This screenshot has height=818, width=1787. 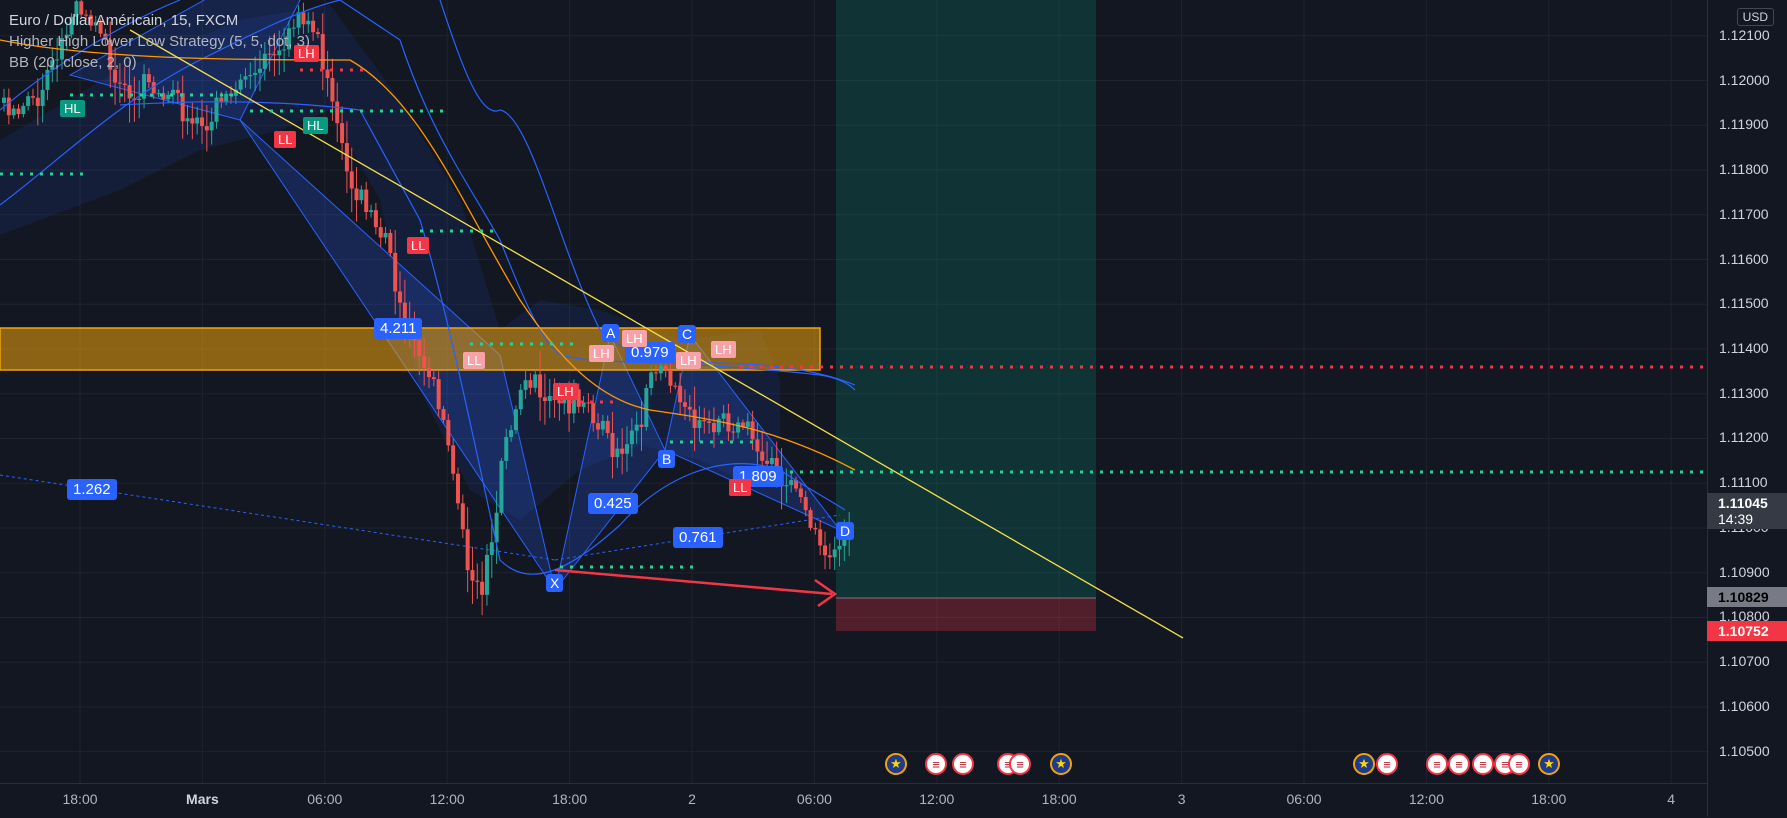 What do you see at coordinates (698, 537) in the screenshot?
I see `ratio-label: 0.761` at bounding box center [698, 537].